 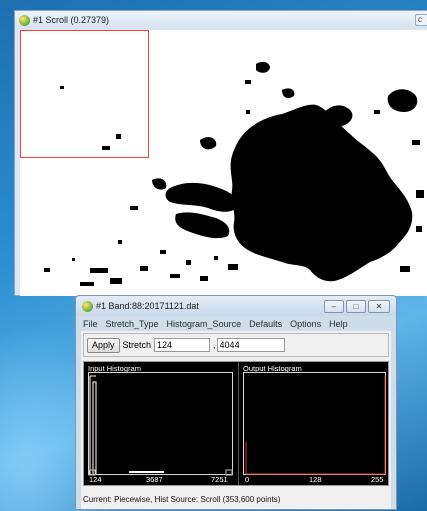 What do you see at coordinates (334, 306) in the screenshot?
I see `minimize-button: –` at bounding box center [334, 306].